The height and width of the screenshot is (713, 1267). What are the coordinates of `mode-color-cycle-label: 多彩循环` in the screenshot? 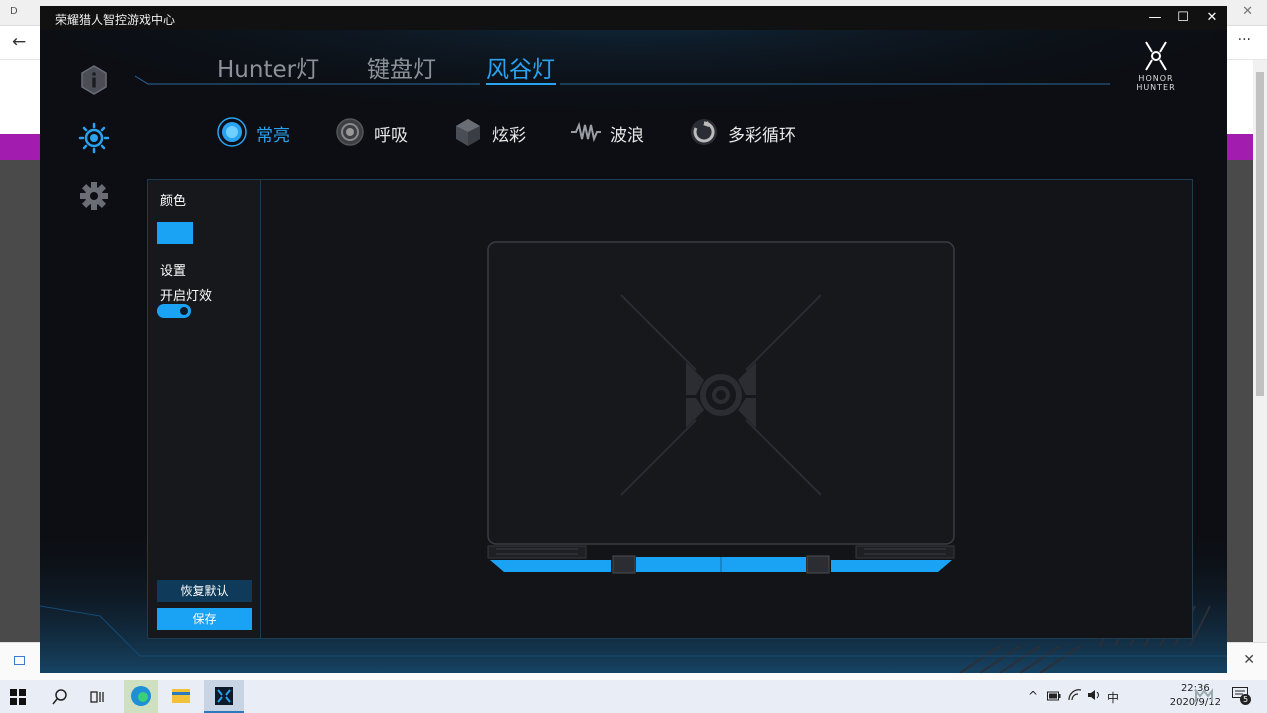 It's located at (762, 136).